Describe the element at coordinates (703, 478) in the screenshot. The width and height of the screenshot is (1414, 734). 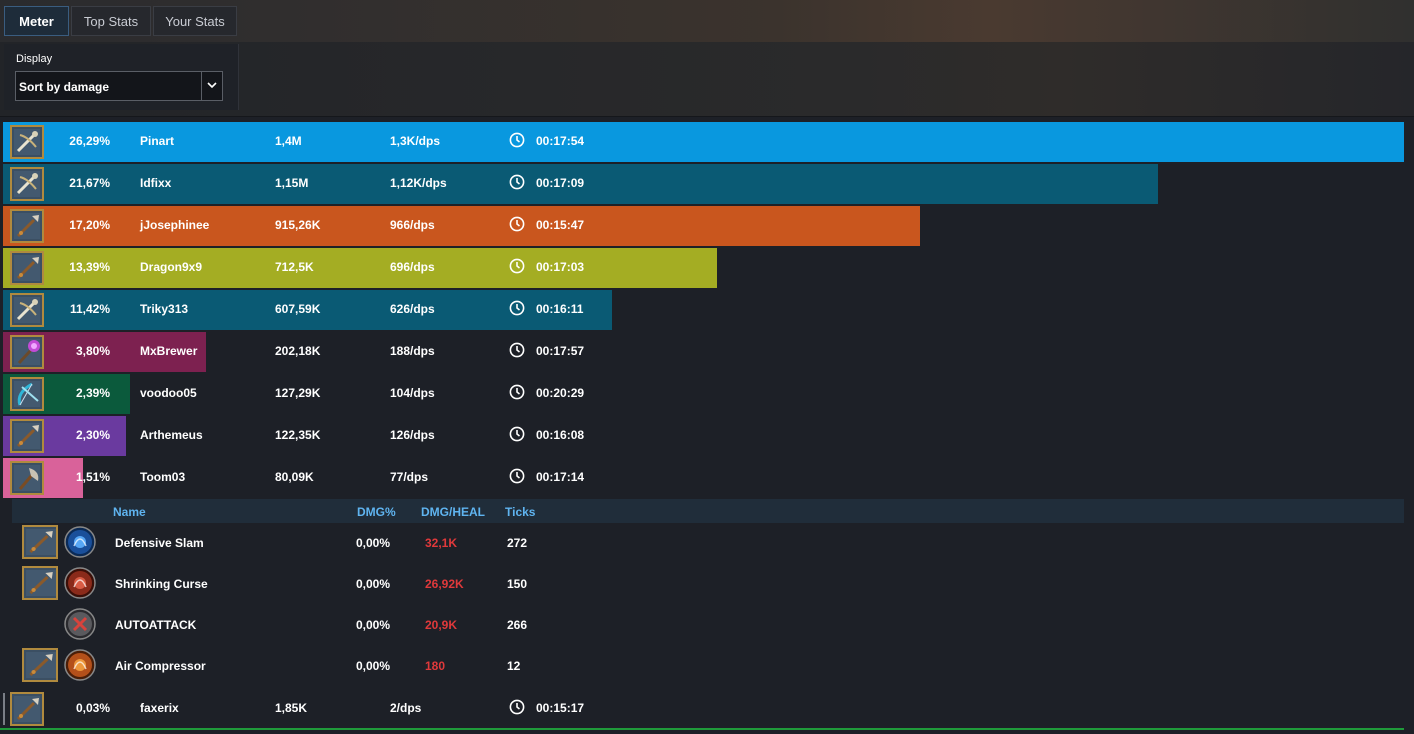
I see `player-row: 1,51% Toom03 80,09K 77/dps 00:17:14` at that location.